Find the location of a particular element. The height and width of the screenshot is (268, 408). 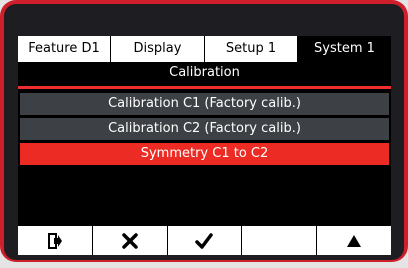

tab-setup-1: Setup 1 is located at coordinates (250, 49).